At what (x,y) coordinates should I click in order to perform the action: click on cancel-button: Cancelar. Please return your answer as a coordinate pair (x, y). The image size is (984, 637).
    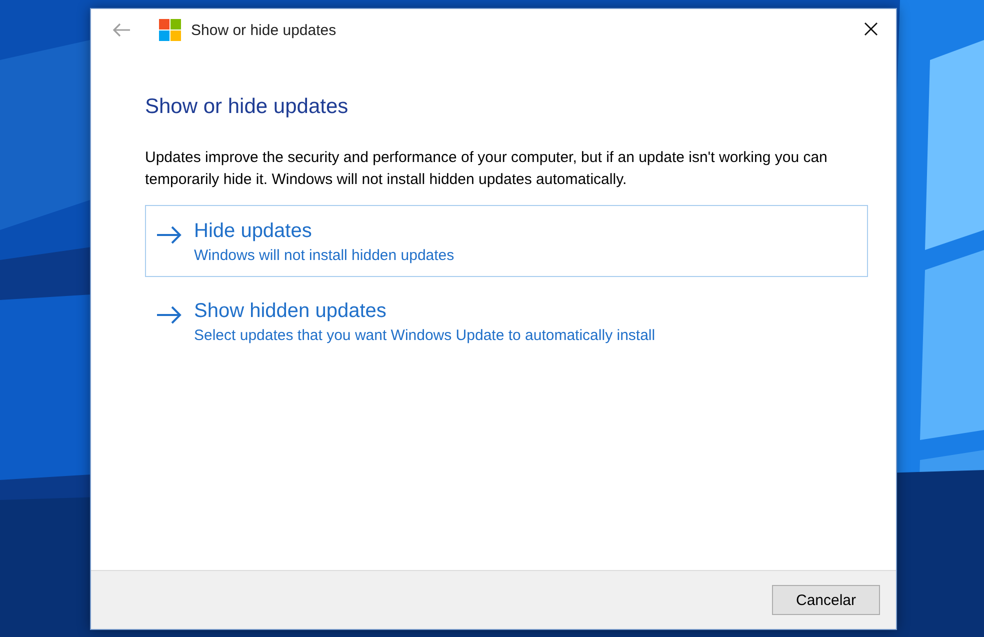
    Looking at the image, I should click on (826, 600).